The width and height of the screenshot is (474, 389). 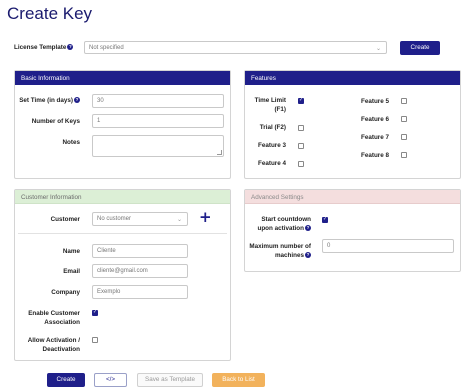 What do you see at coordinates (65, 292) in the screenshot?
I see `company-label: Company` at bounding box center [65, 292].